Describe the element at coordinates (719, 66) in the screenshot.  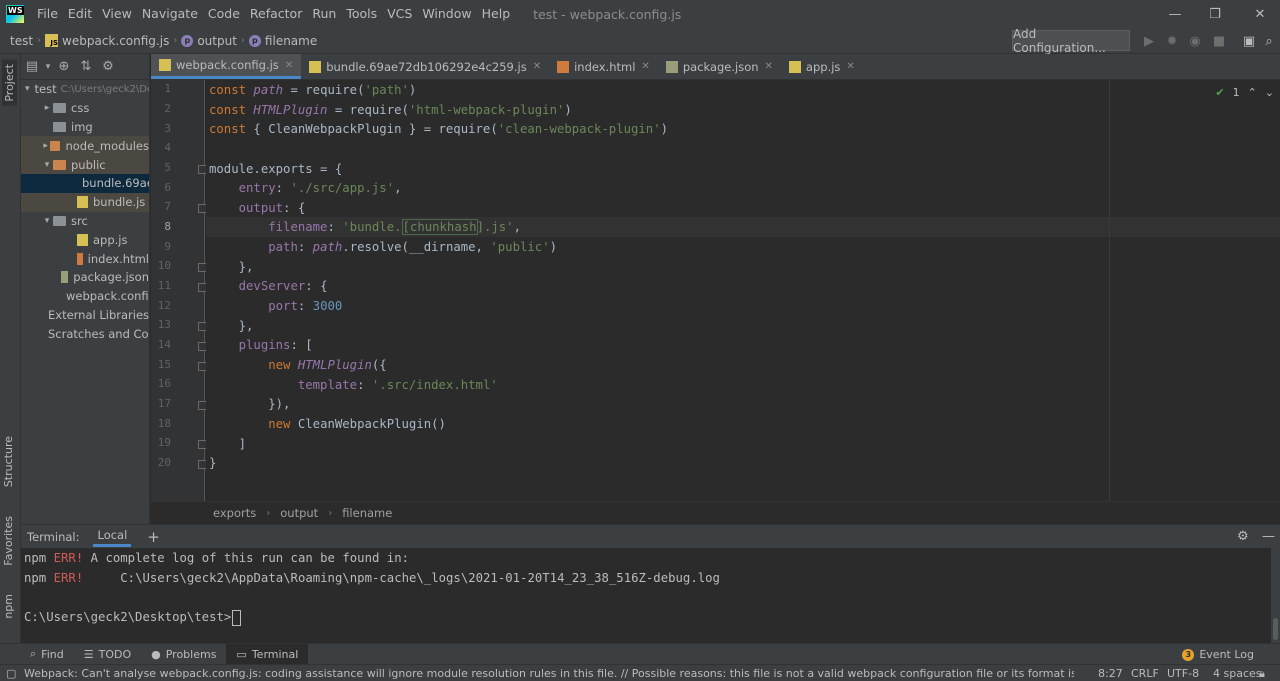
I see `tab-package-json: package.json ✕` at that location.